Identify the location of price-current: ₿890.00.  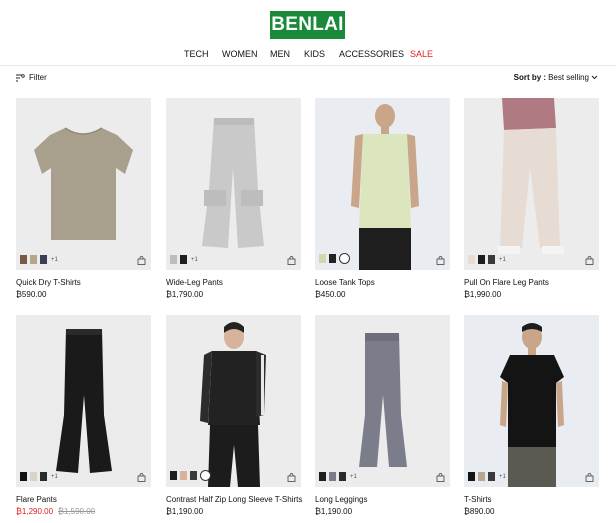
(479, 511).